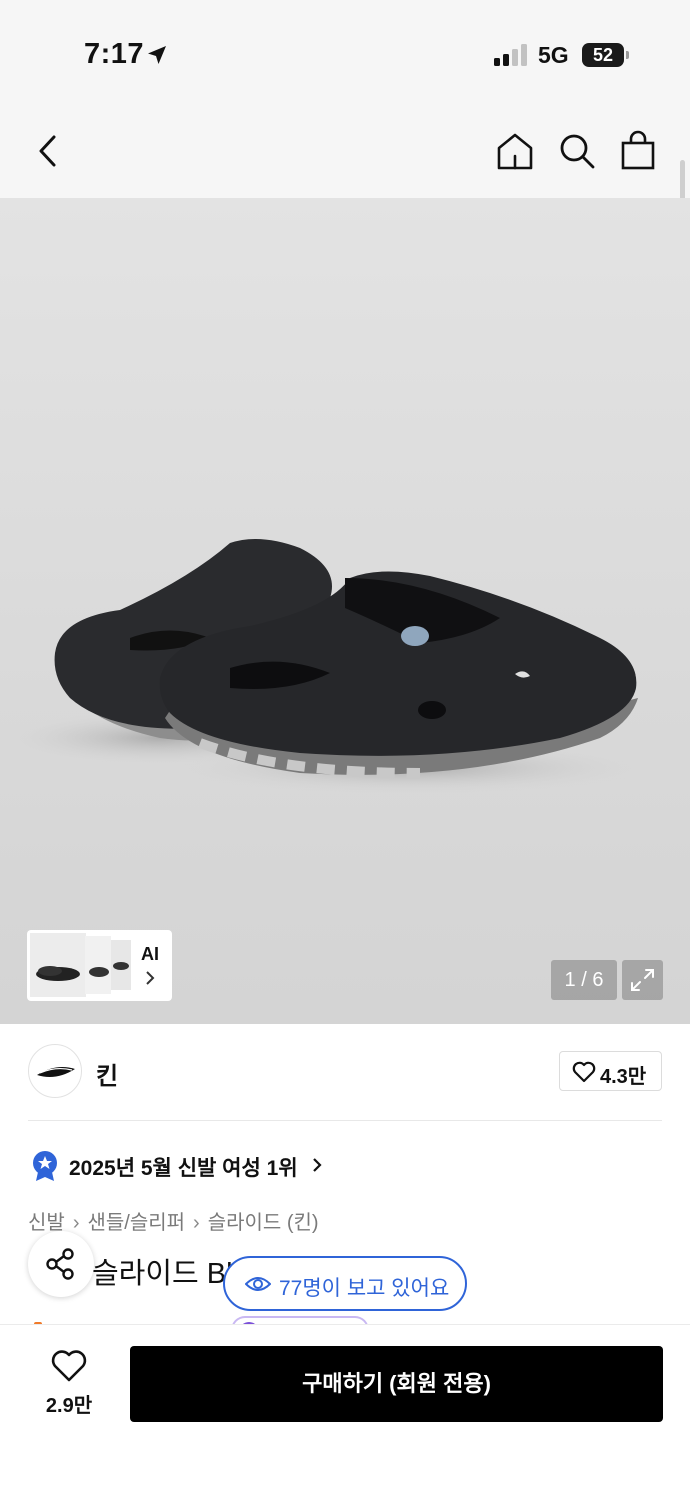 Image resolution: width=690 pixels, height=1500 pixels. What do you see at coordinates (638, 150) in the screenshot?
I see `shopping-bag-icon` at bounding box center [638, 150].